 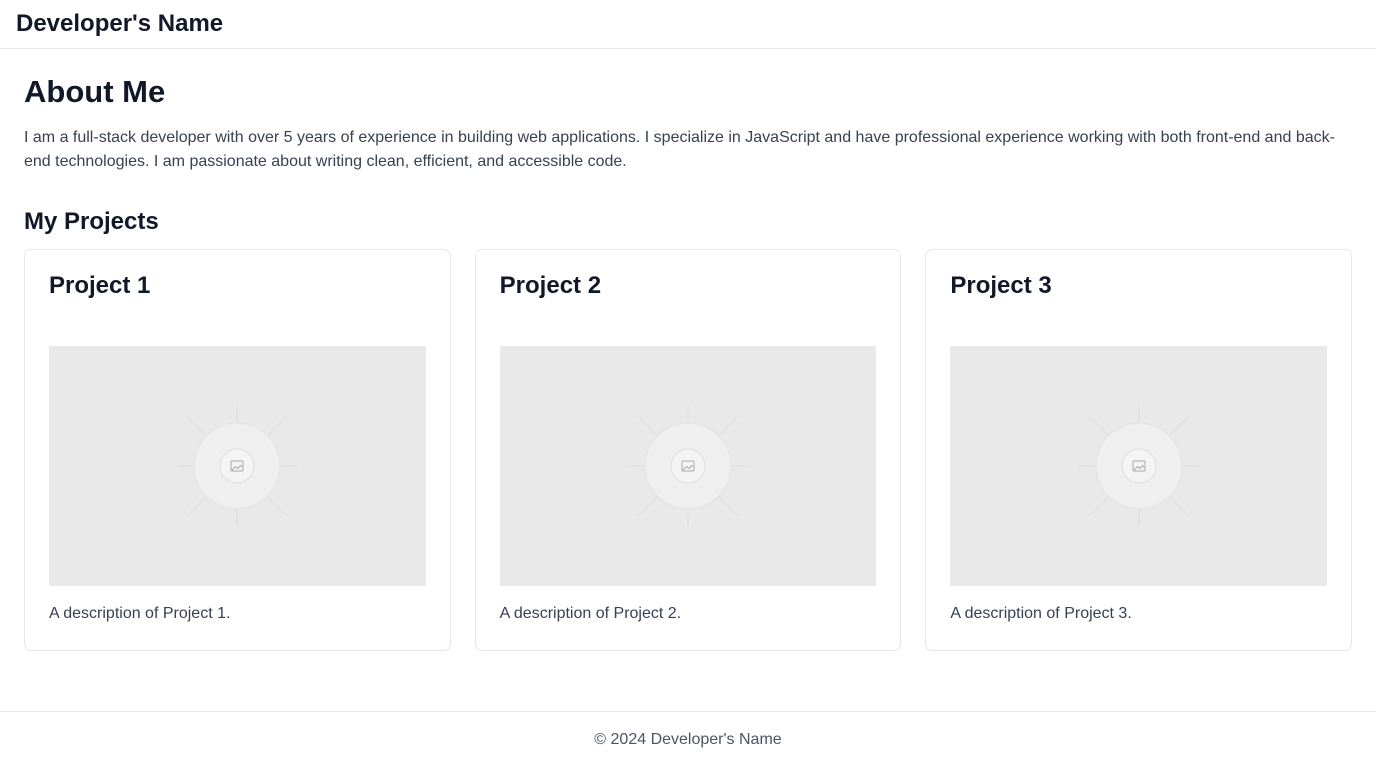 I want to click on site-footer: © 2024 Developer's Name, so click(x=688, y=739).